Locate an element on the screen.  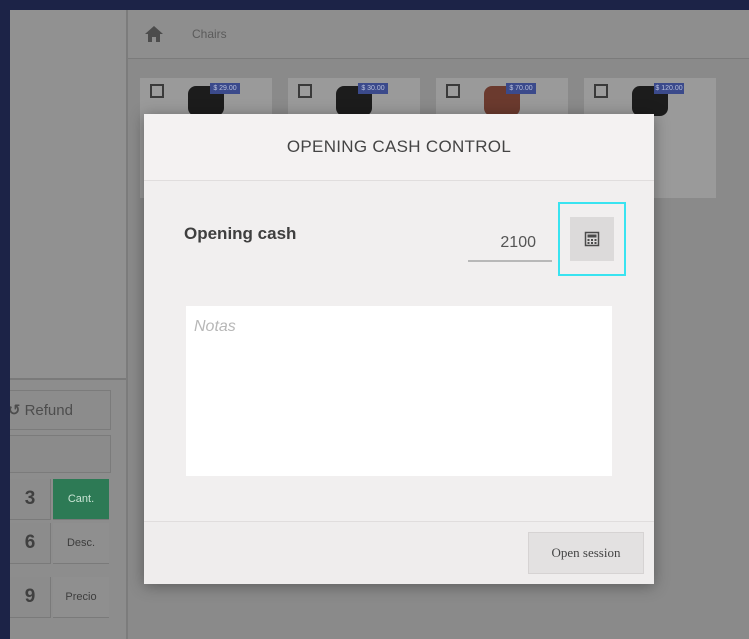
refund-button: ↺ Refund is located at coordinates (60, 410).